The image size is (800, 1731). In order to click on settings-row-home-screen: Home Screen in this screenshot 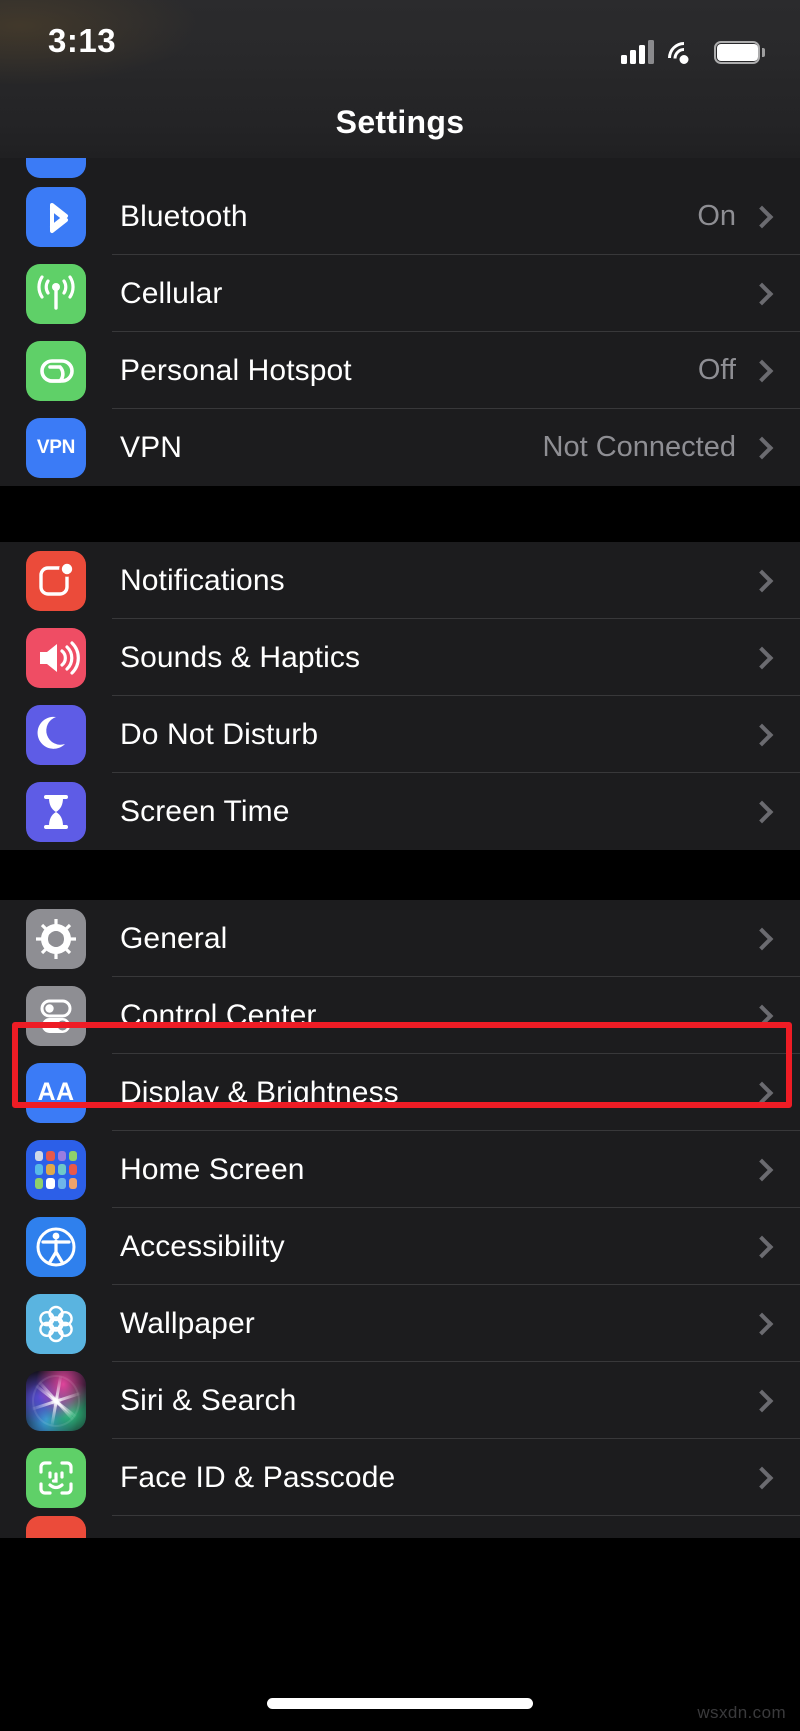, I will do `click(400, 1169)`.